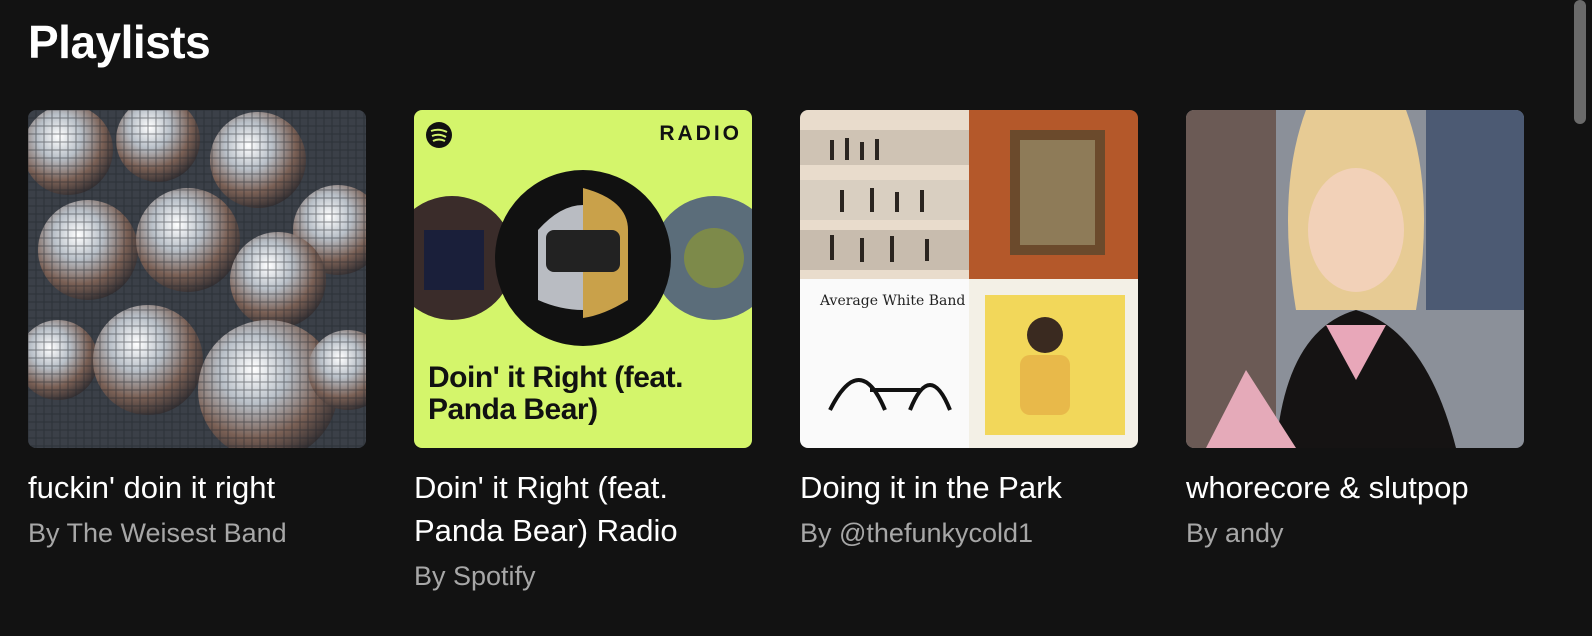 The width and height of the screenshot is (1592, 636). Describe the element at coordinates (1355, 279) in the screenshot. I see `playlist-cover-movie-still` at that location.